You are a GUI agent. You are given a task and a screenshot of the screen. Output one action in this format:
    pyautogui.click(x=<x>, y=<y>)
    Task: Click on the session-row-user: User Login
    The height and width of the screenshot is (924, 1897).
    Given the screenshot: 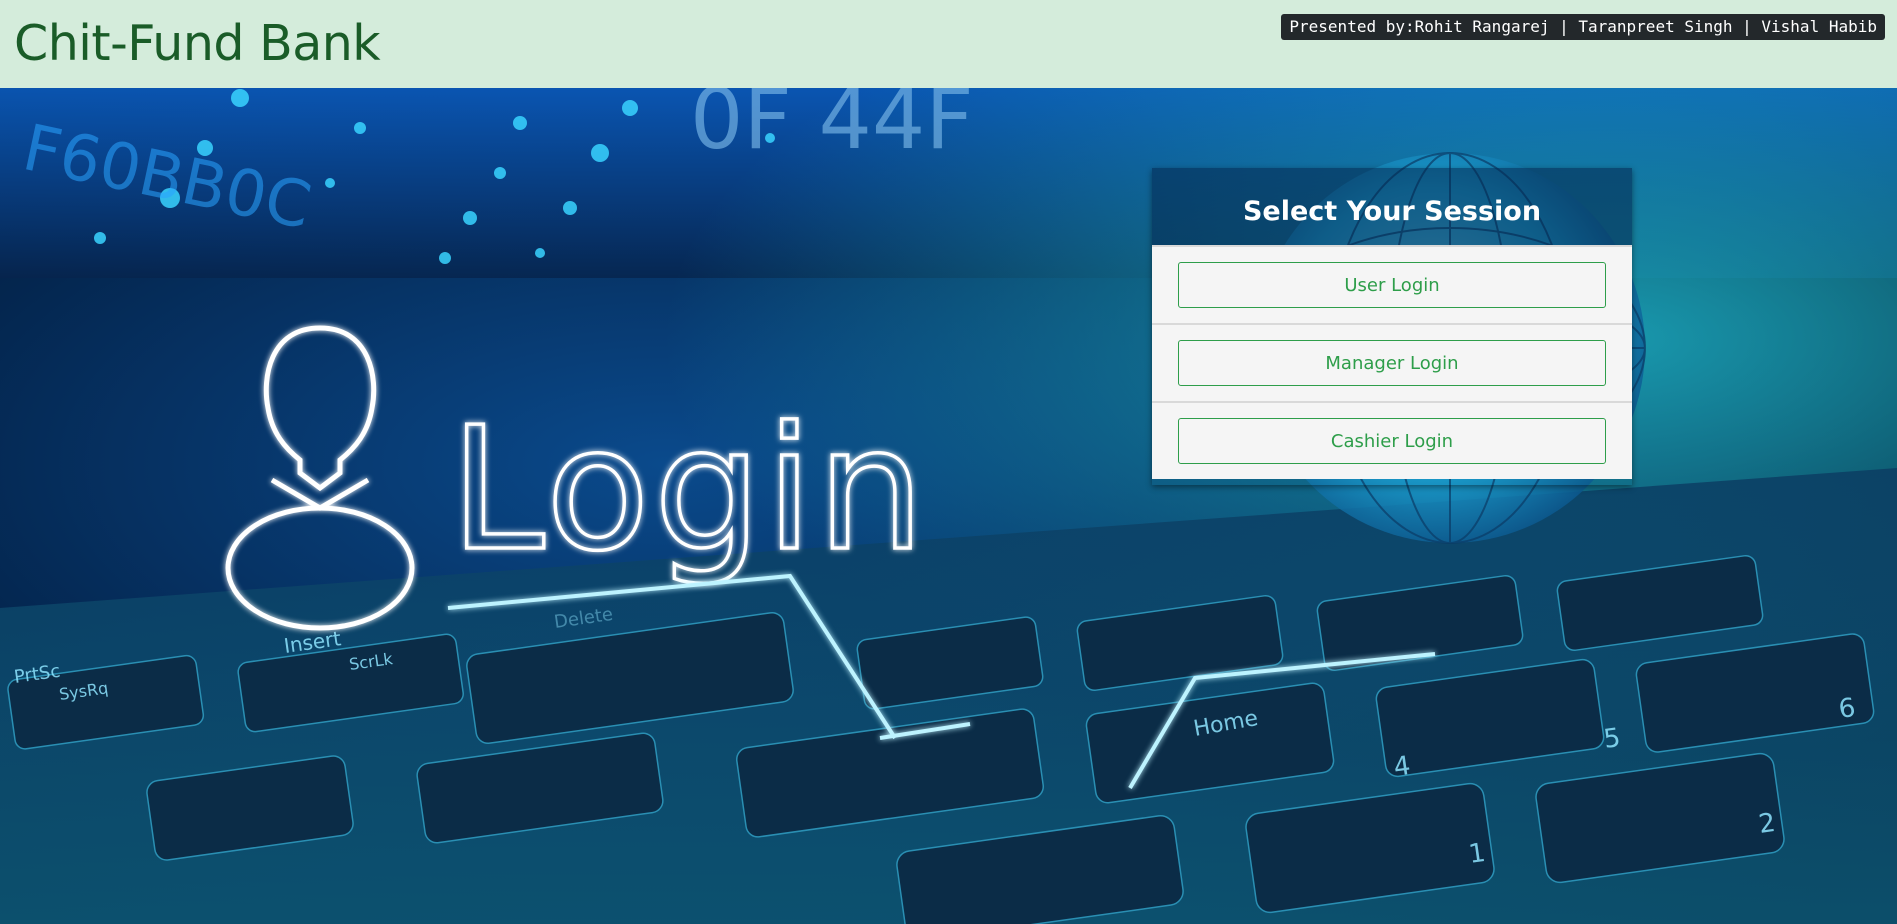 What is the action you would take?
    pyautogui.click(x=1392, y=284)
    